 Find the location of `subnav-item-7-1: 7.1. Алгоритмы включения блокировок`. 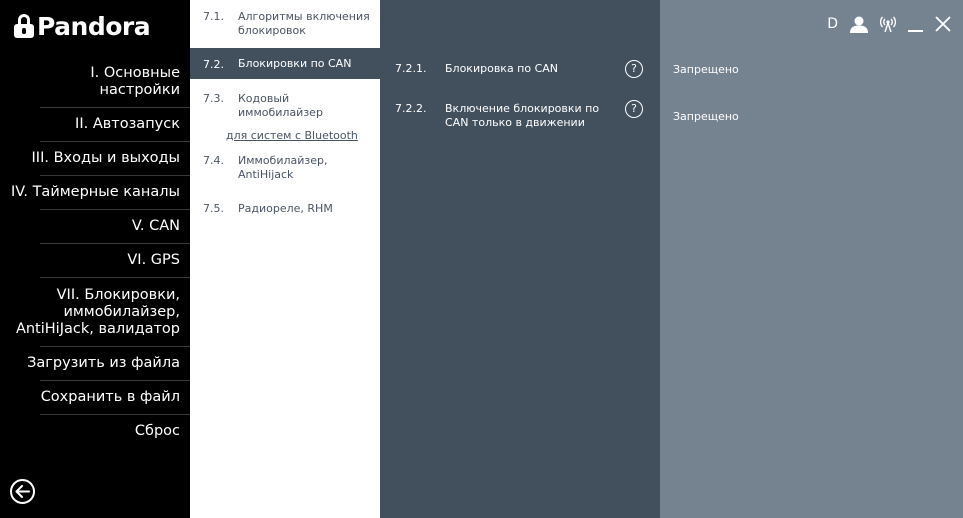

subnav-item-7-1: 7.1. Алгоритмы включения блокировок is located at coordinates (285, 28).